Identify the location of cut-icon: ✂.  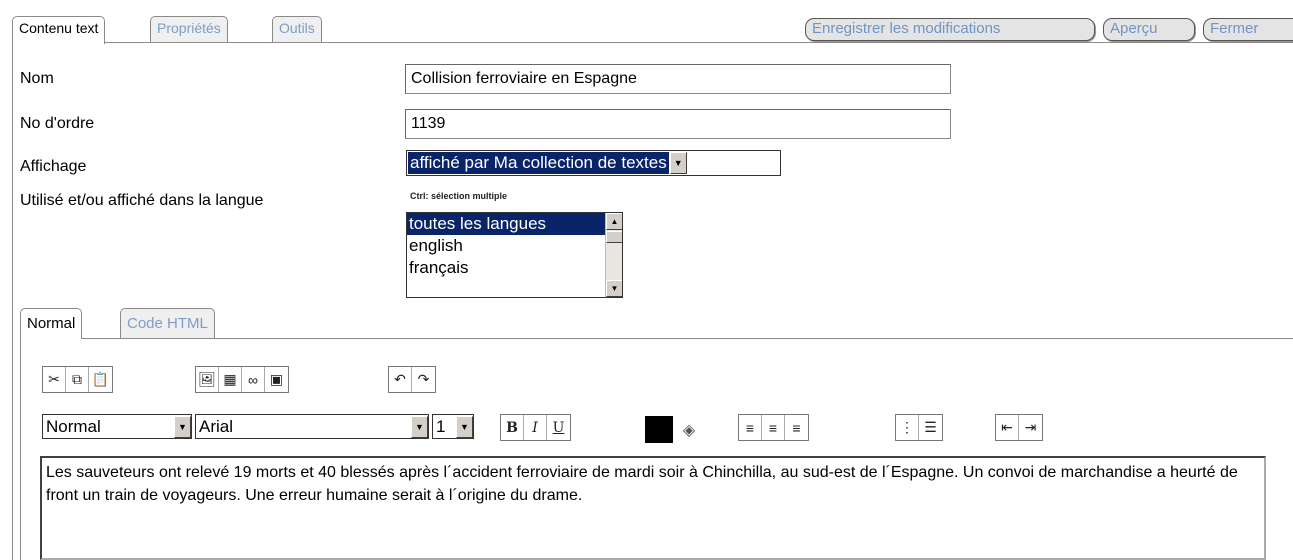
(54, 379).